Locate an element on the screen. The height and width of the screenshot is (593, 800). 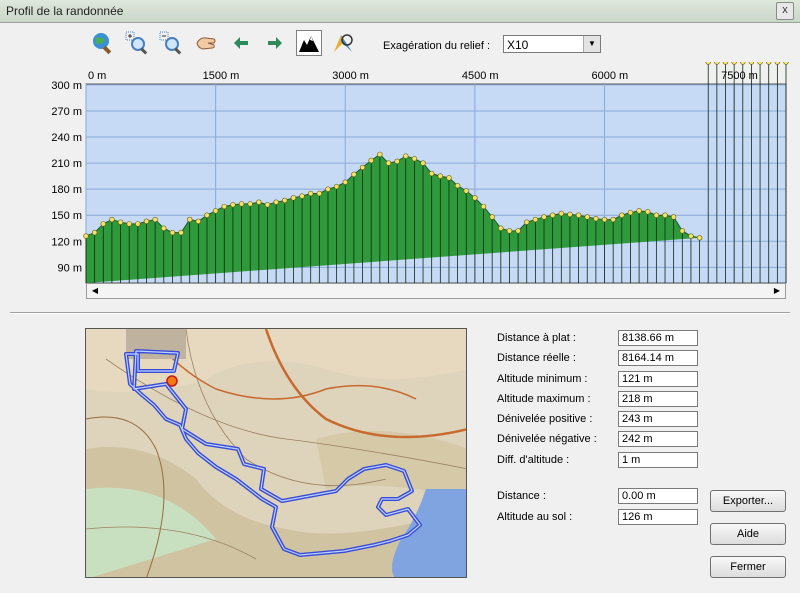
relief-exaggeration-value: X10 is located at coordinates (518, 45).